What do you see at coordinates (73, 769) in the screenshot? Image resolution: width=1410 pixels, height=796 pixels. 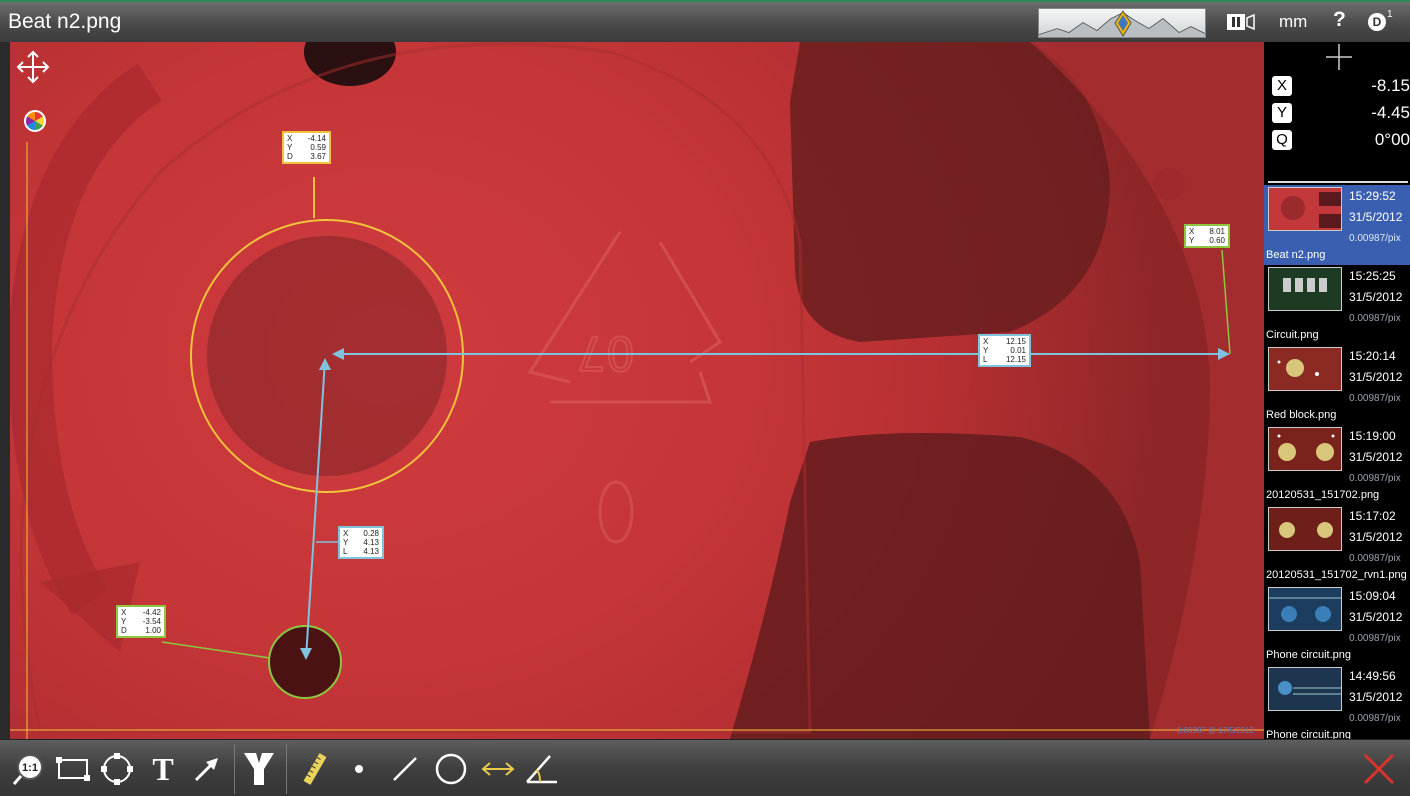 I see `select-rect-icon` at bounding box center [73, 769].